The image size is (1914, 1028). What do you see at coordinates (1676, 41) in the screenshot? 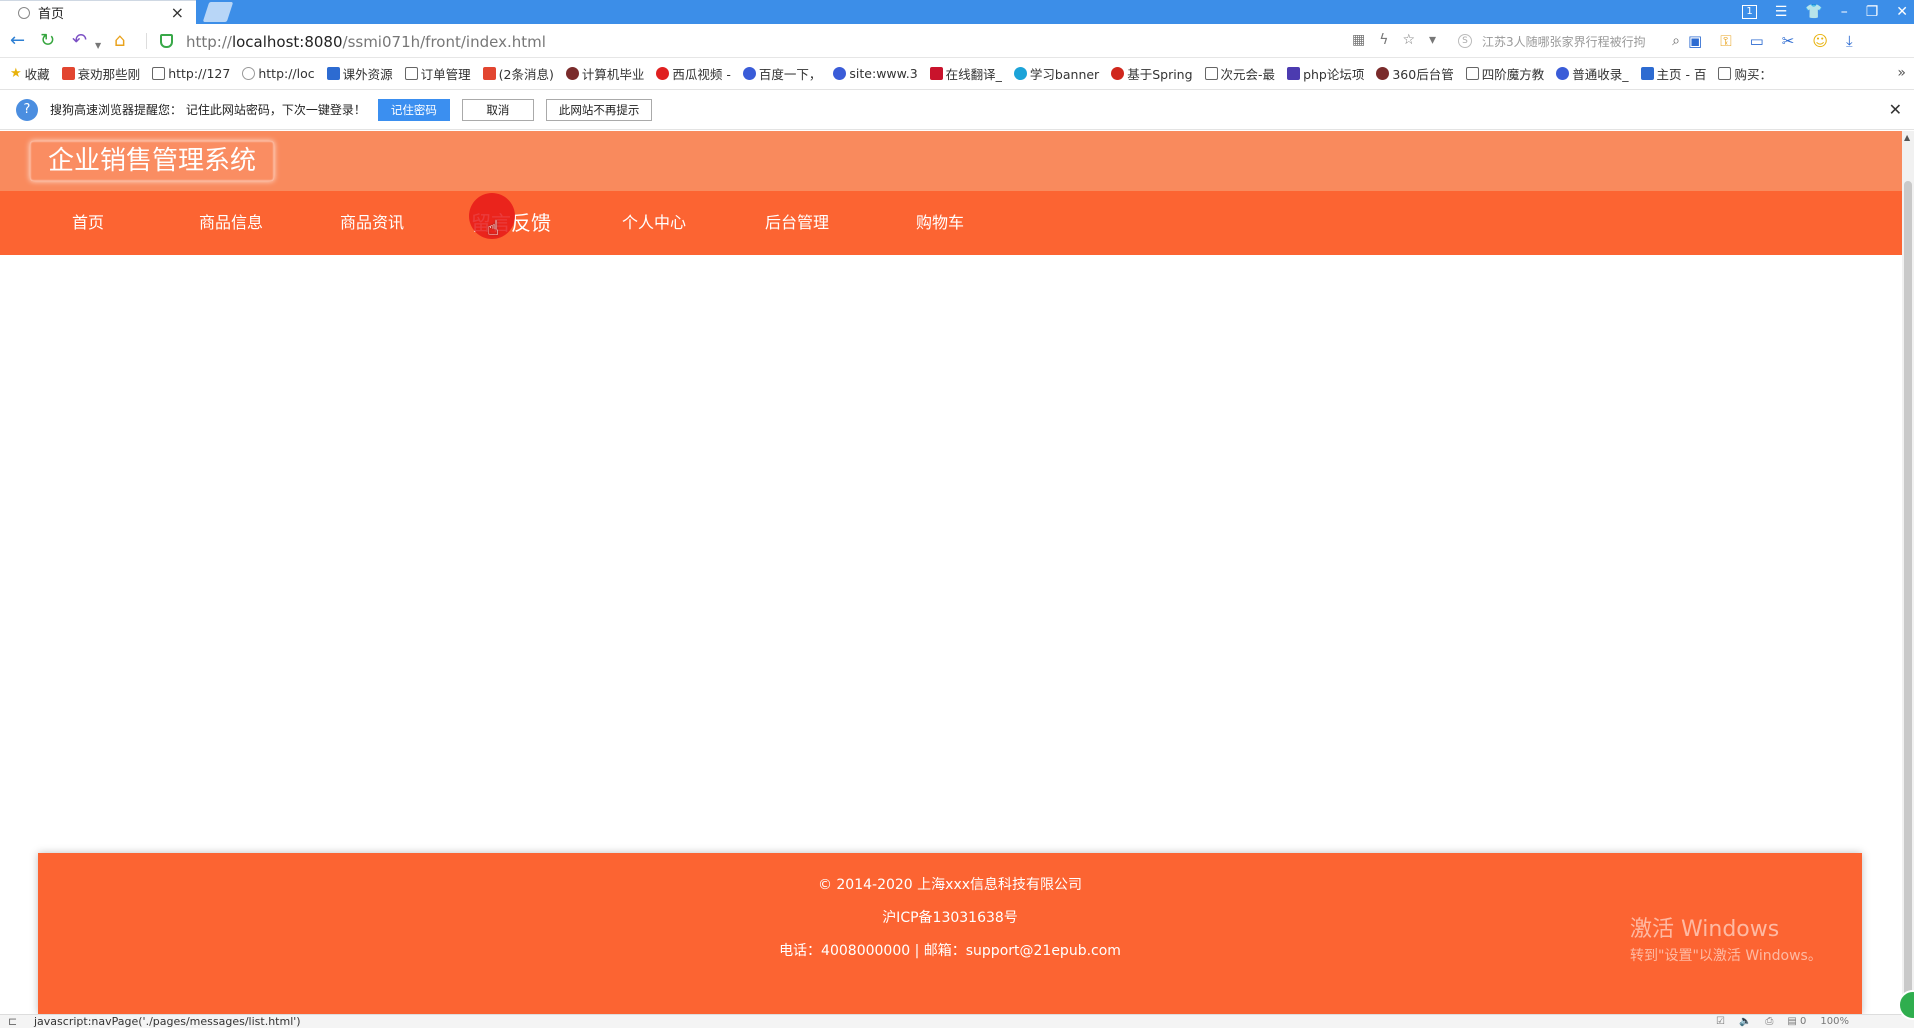
I see `search-icon: ⌕` at bounding box center [1676, 41].